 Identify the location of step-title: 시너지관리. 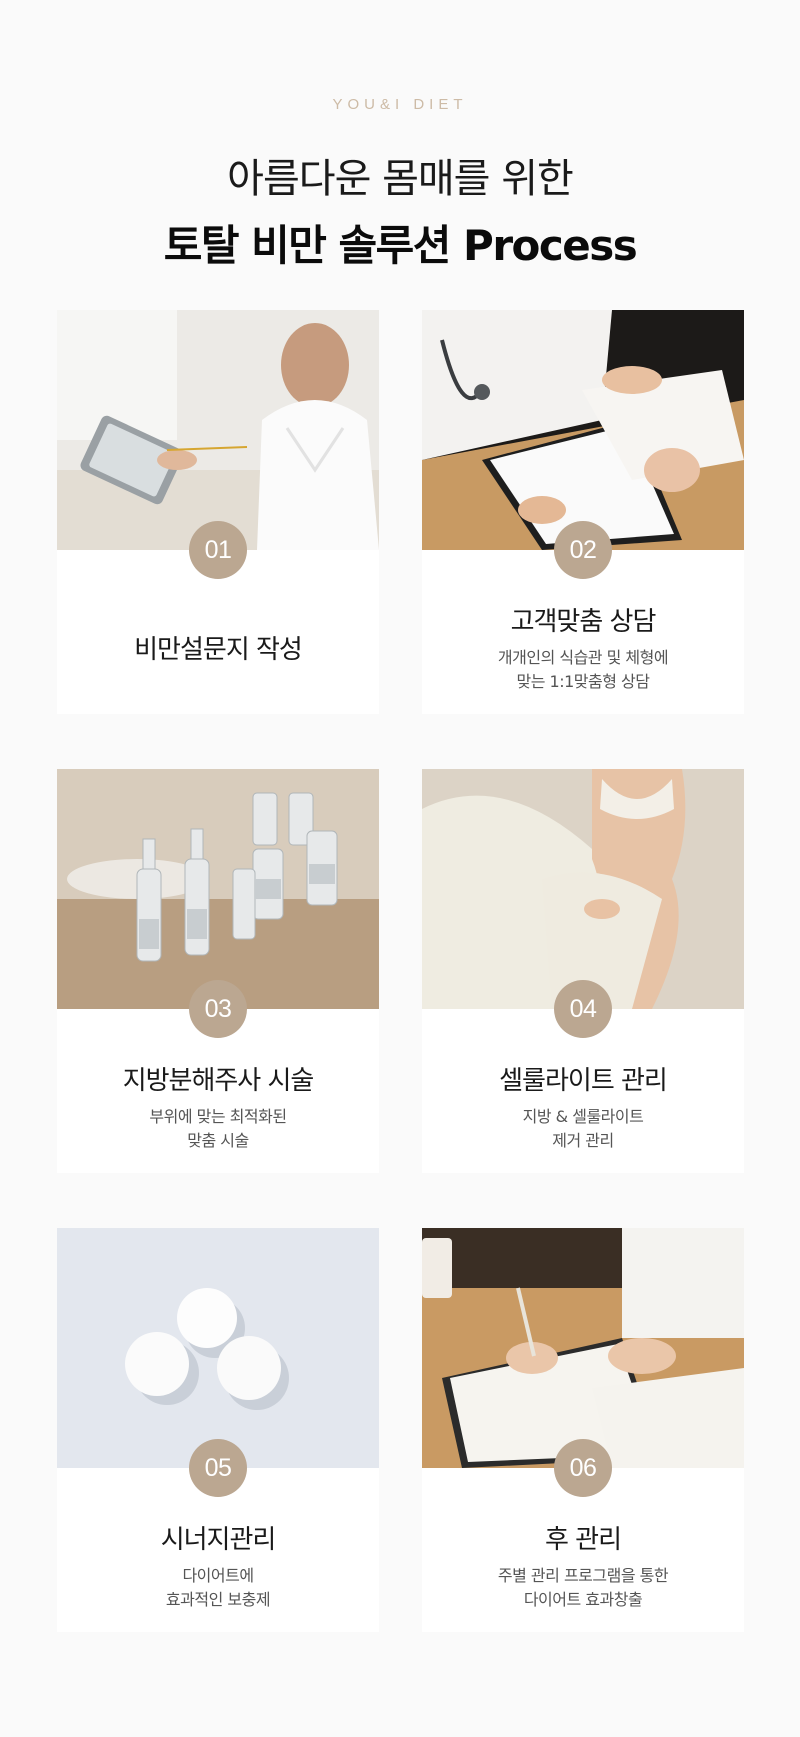
(218, 1539).